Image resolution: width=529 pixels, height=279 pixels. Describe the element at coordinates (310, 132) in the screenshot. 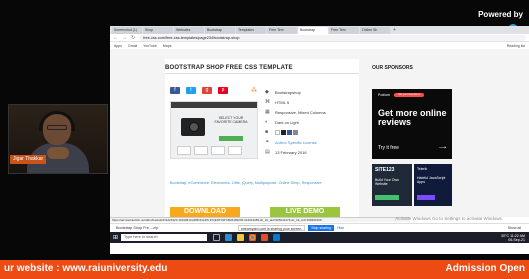

I see `feature-item: ■` at that location.